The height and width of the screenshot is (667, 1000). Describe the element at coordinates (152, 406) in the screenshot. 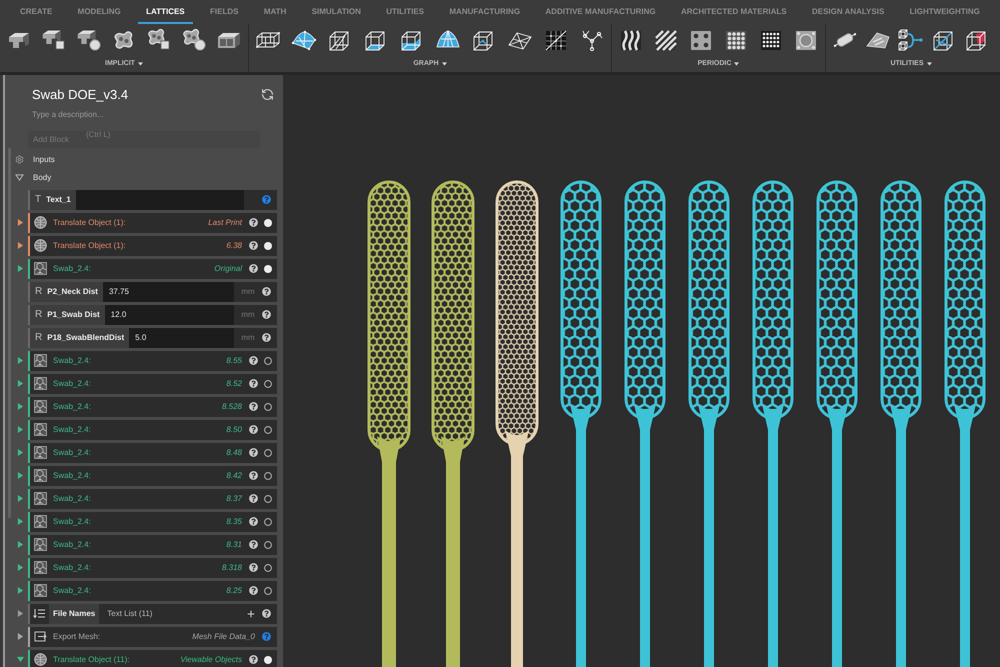

I see `block-row: Swab_2.4: 8.528` at that location.